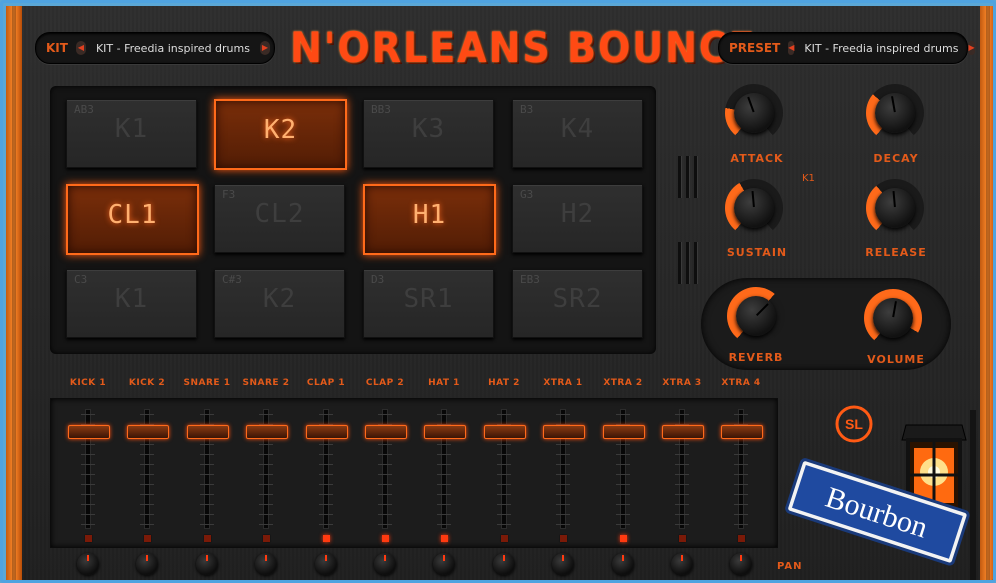 Image resolution: width=996 pixels, height=583 pixels. I want to click on drum-pad: C#3 K2, so click(279, 303).